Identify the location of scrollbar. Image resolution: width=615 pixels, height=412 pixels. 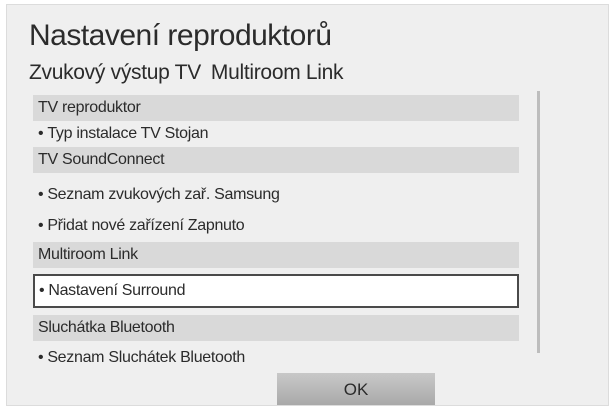
(538, 222).